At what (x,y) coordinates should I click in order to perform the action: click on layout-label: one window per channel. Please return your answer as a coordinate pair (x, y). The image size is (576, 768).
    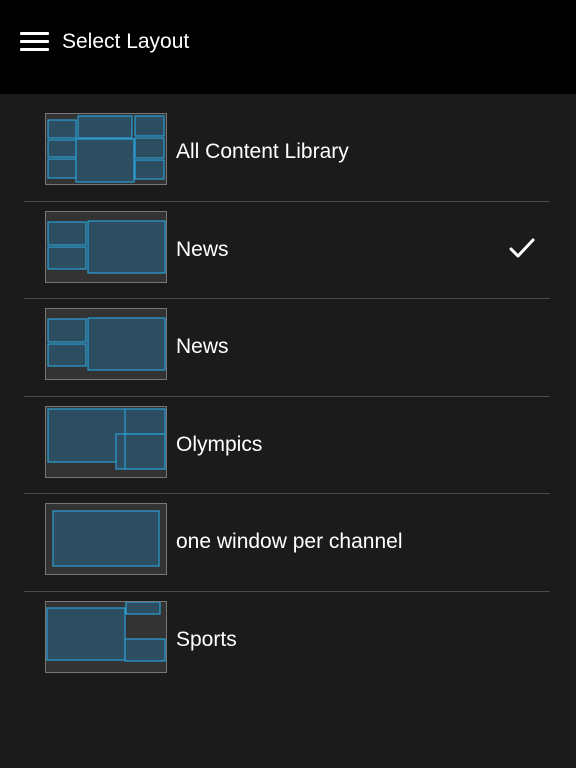
    Looking at the image, I should click on (289, 542).